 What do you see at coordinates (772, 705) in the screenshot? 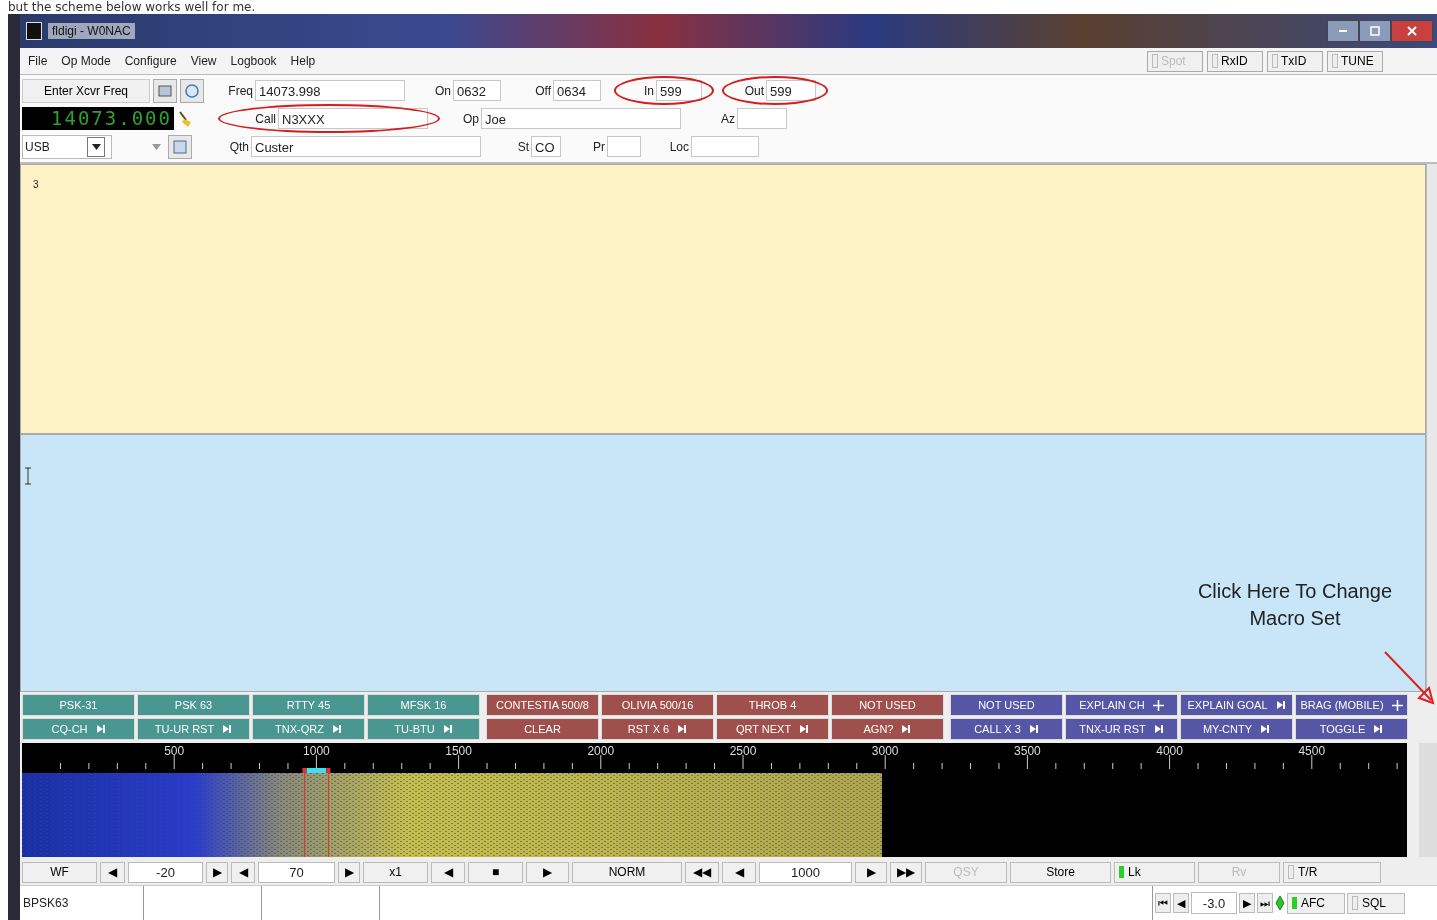
I see `macro-button: THROB 4` at bounding box center [772, 705].